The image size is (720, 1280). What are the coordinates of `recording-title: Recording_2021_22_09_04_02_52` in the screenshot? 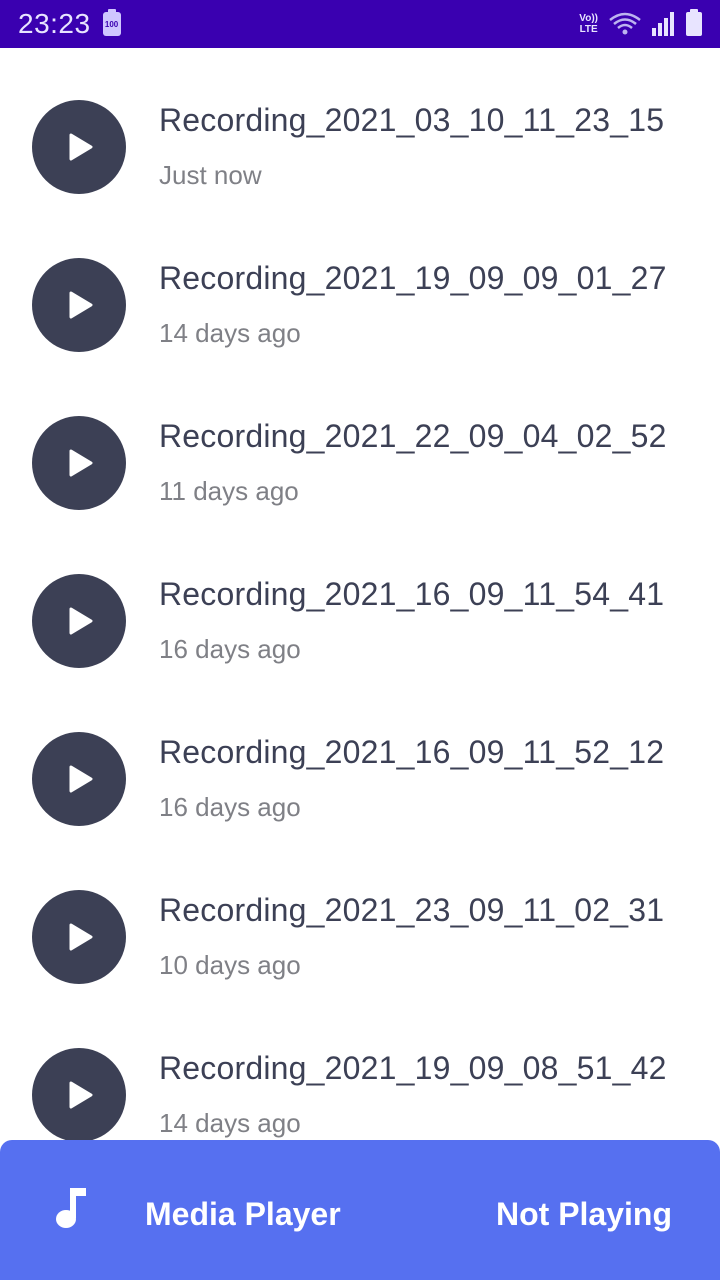 It's located at (413, 436).